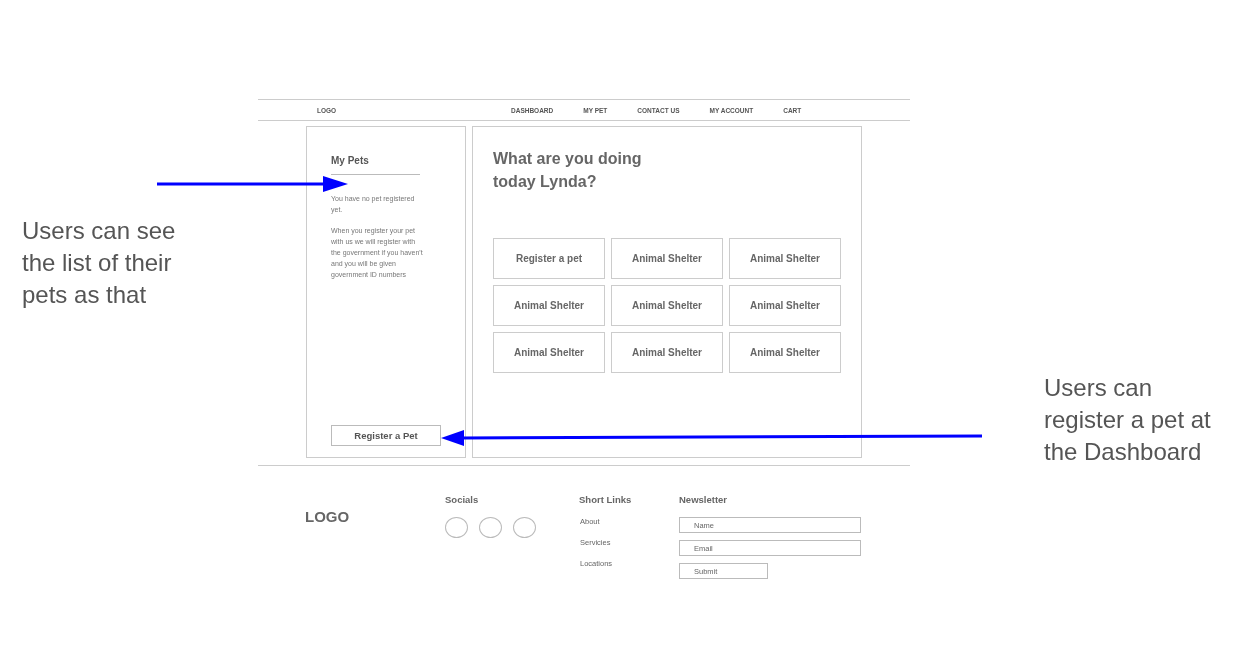 The height and width of the screenshot is (662, 1248). Describe the element at coordinates (327, 516) in the screenshot. I see `footer-logo: LOGO` at that location.